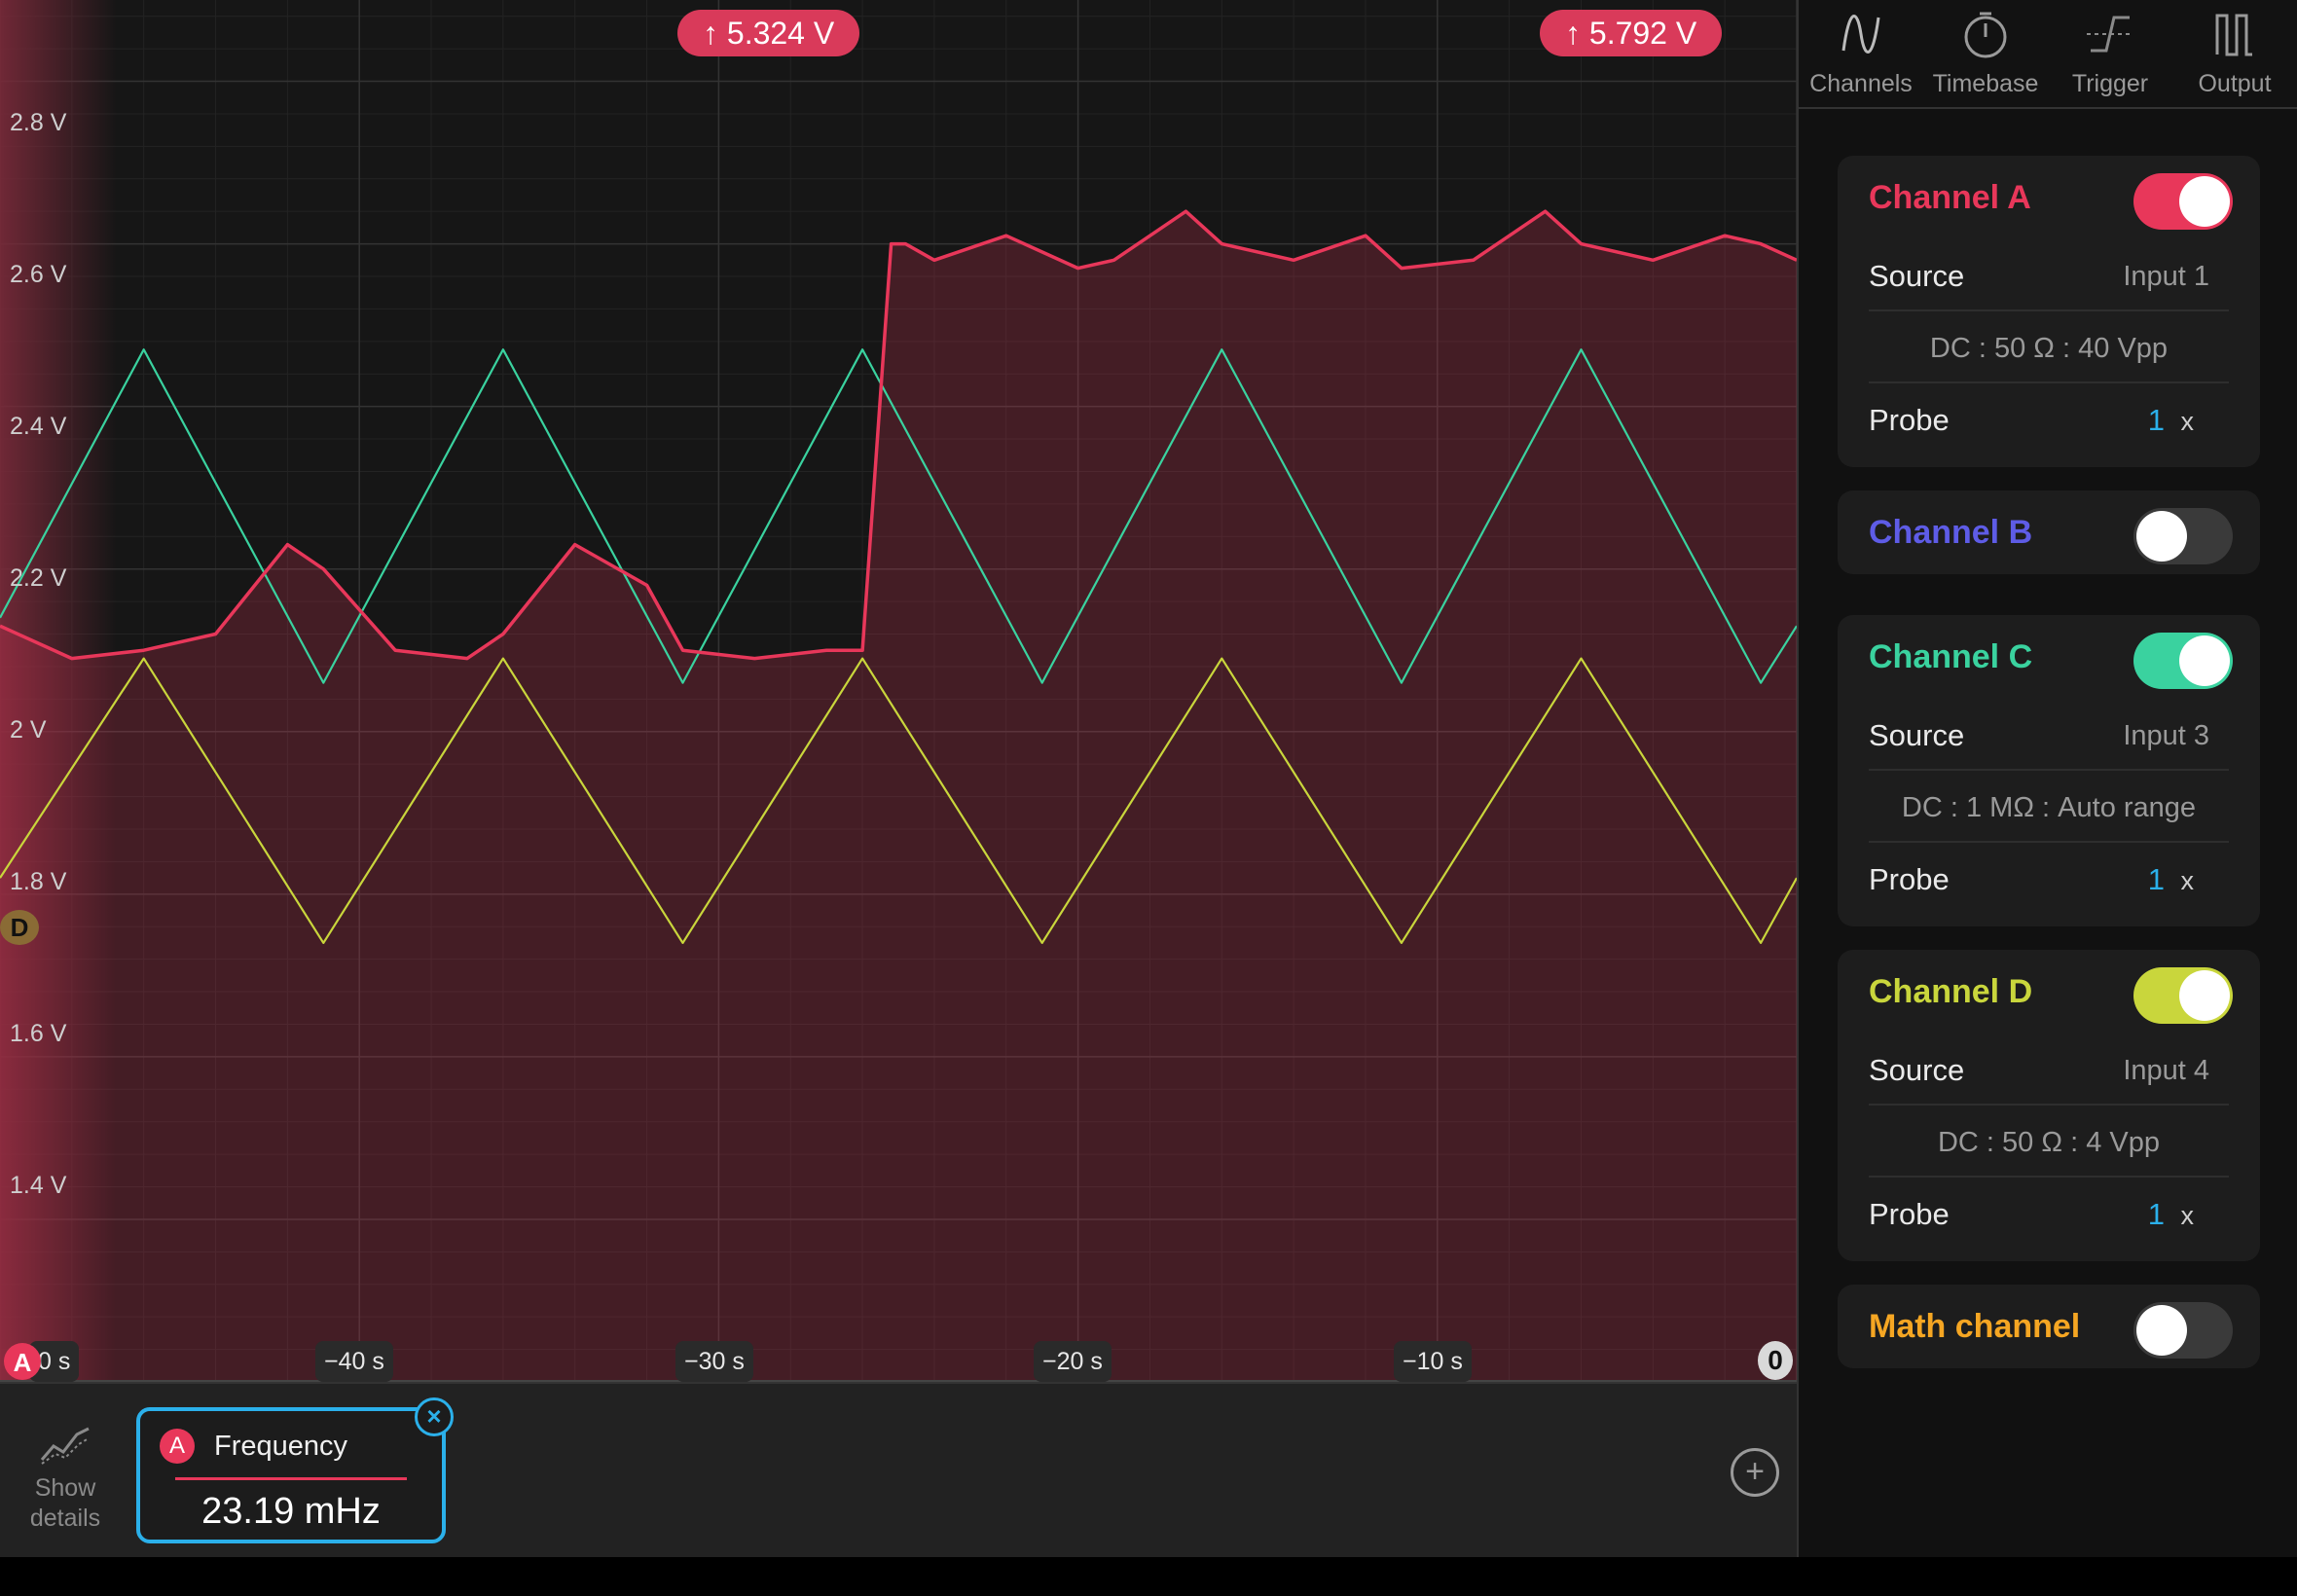 This screenshot has height=1596, width=2297. Describe the element at coordinates (1860, 34) in the screenshot. I see `sine-wave-icon` at that location.